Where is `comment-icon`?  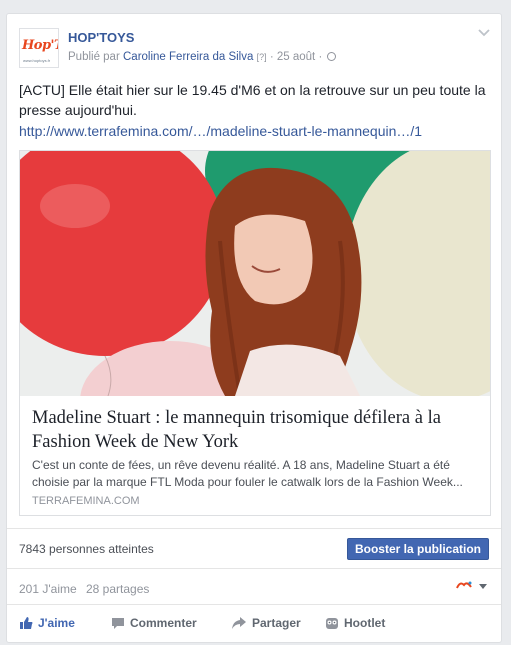 comment-icon is located at coordinates (118, 623).